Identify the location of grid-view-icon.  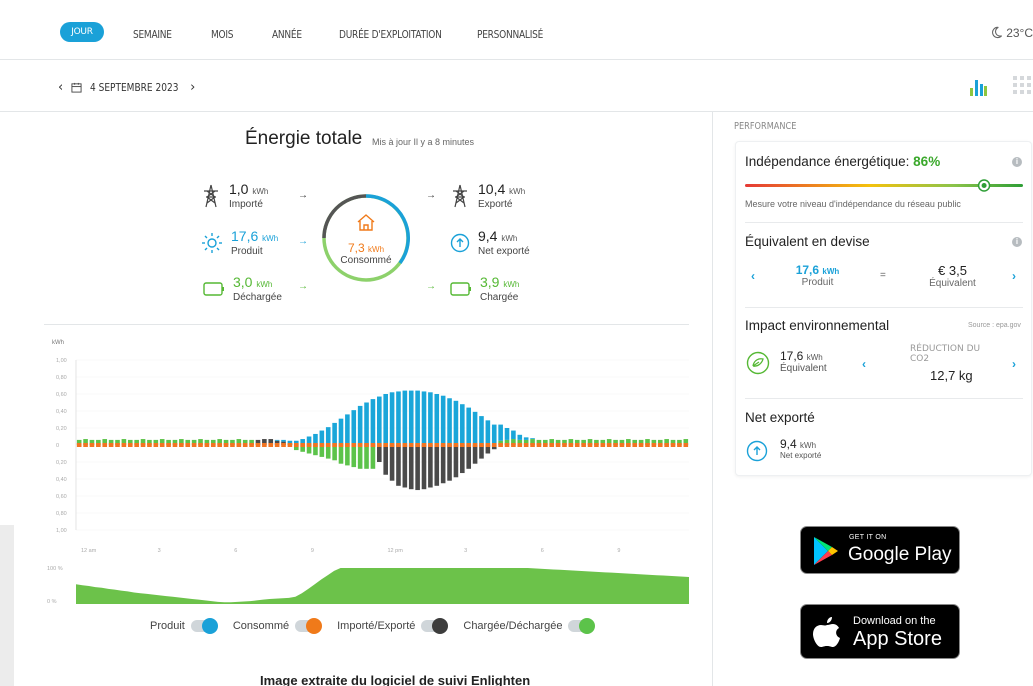
(1022, 85).